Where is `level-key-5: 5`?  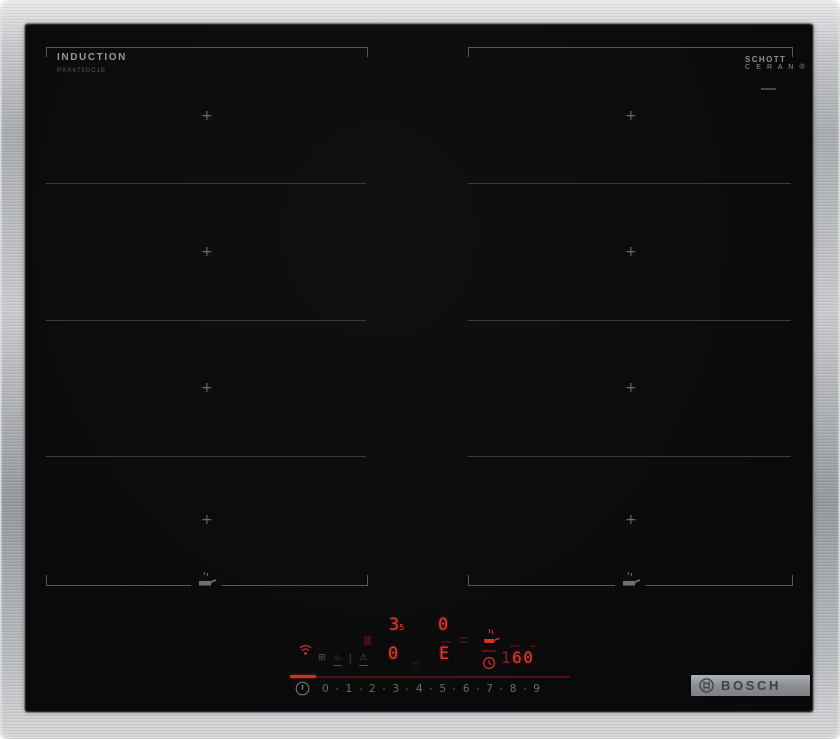 level-key-5: 5 is located at coordinates (442, 689).